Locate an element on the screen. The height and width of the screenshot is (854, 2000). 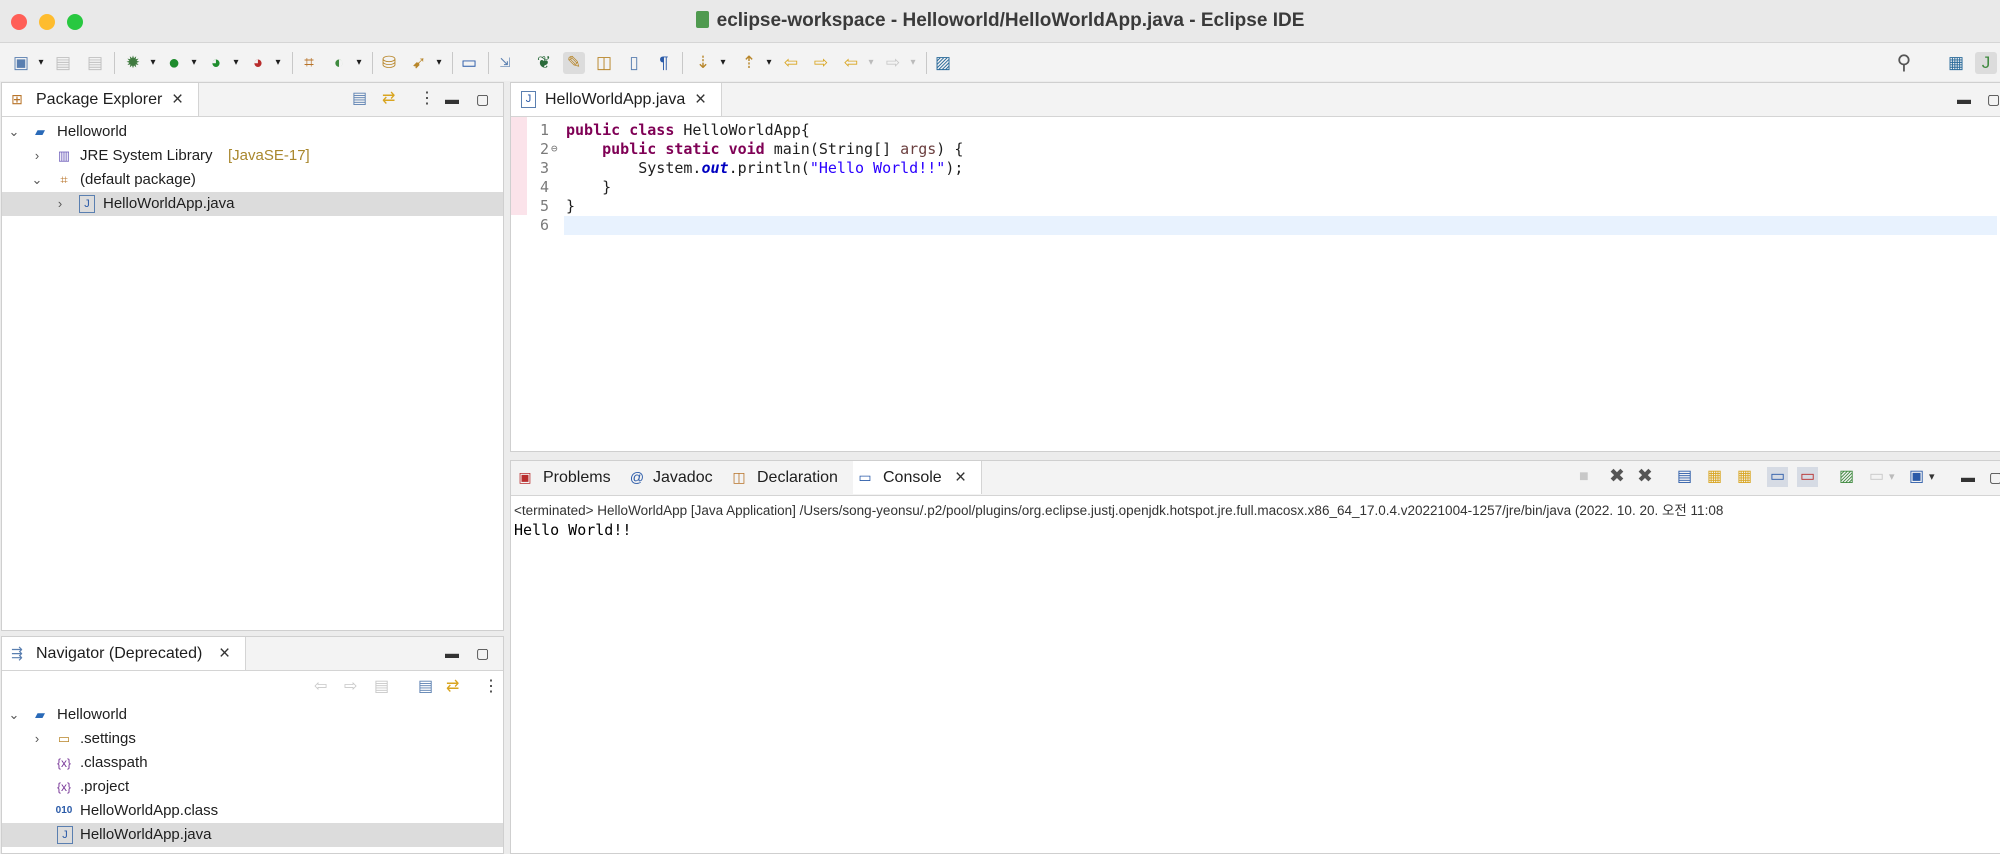
tab-package-explorer: ⊞ Package Explorer × is located at coordinates (100, 99).